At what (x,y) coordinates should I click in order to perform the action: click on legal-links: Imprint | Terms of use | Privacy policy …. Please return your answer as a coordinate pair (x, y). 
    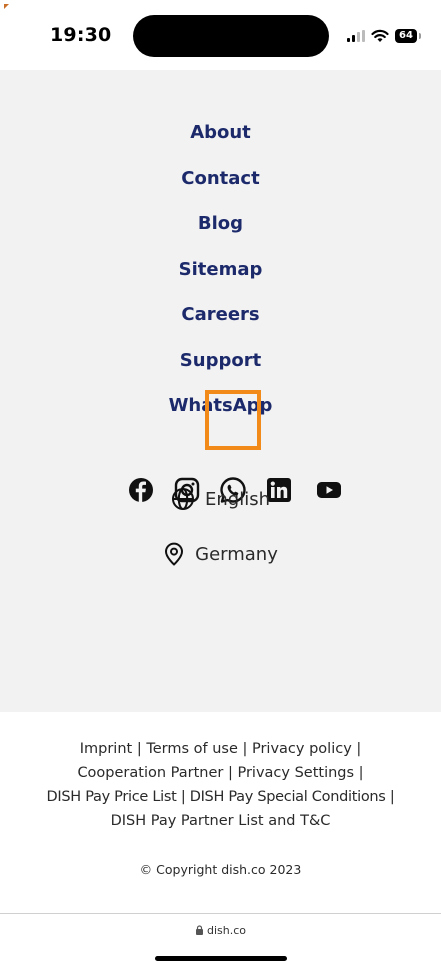
    Looking at the image, I should click on (220, 785).